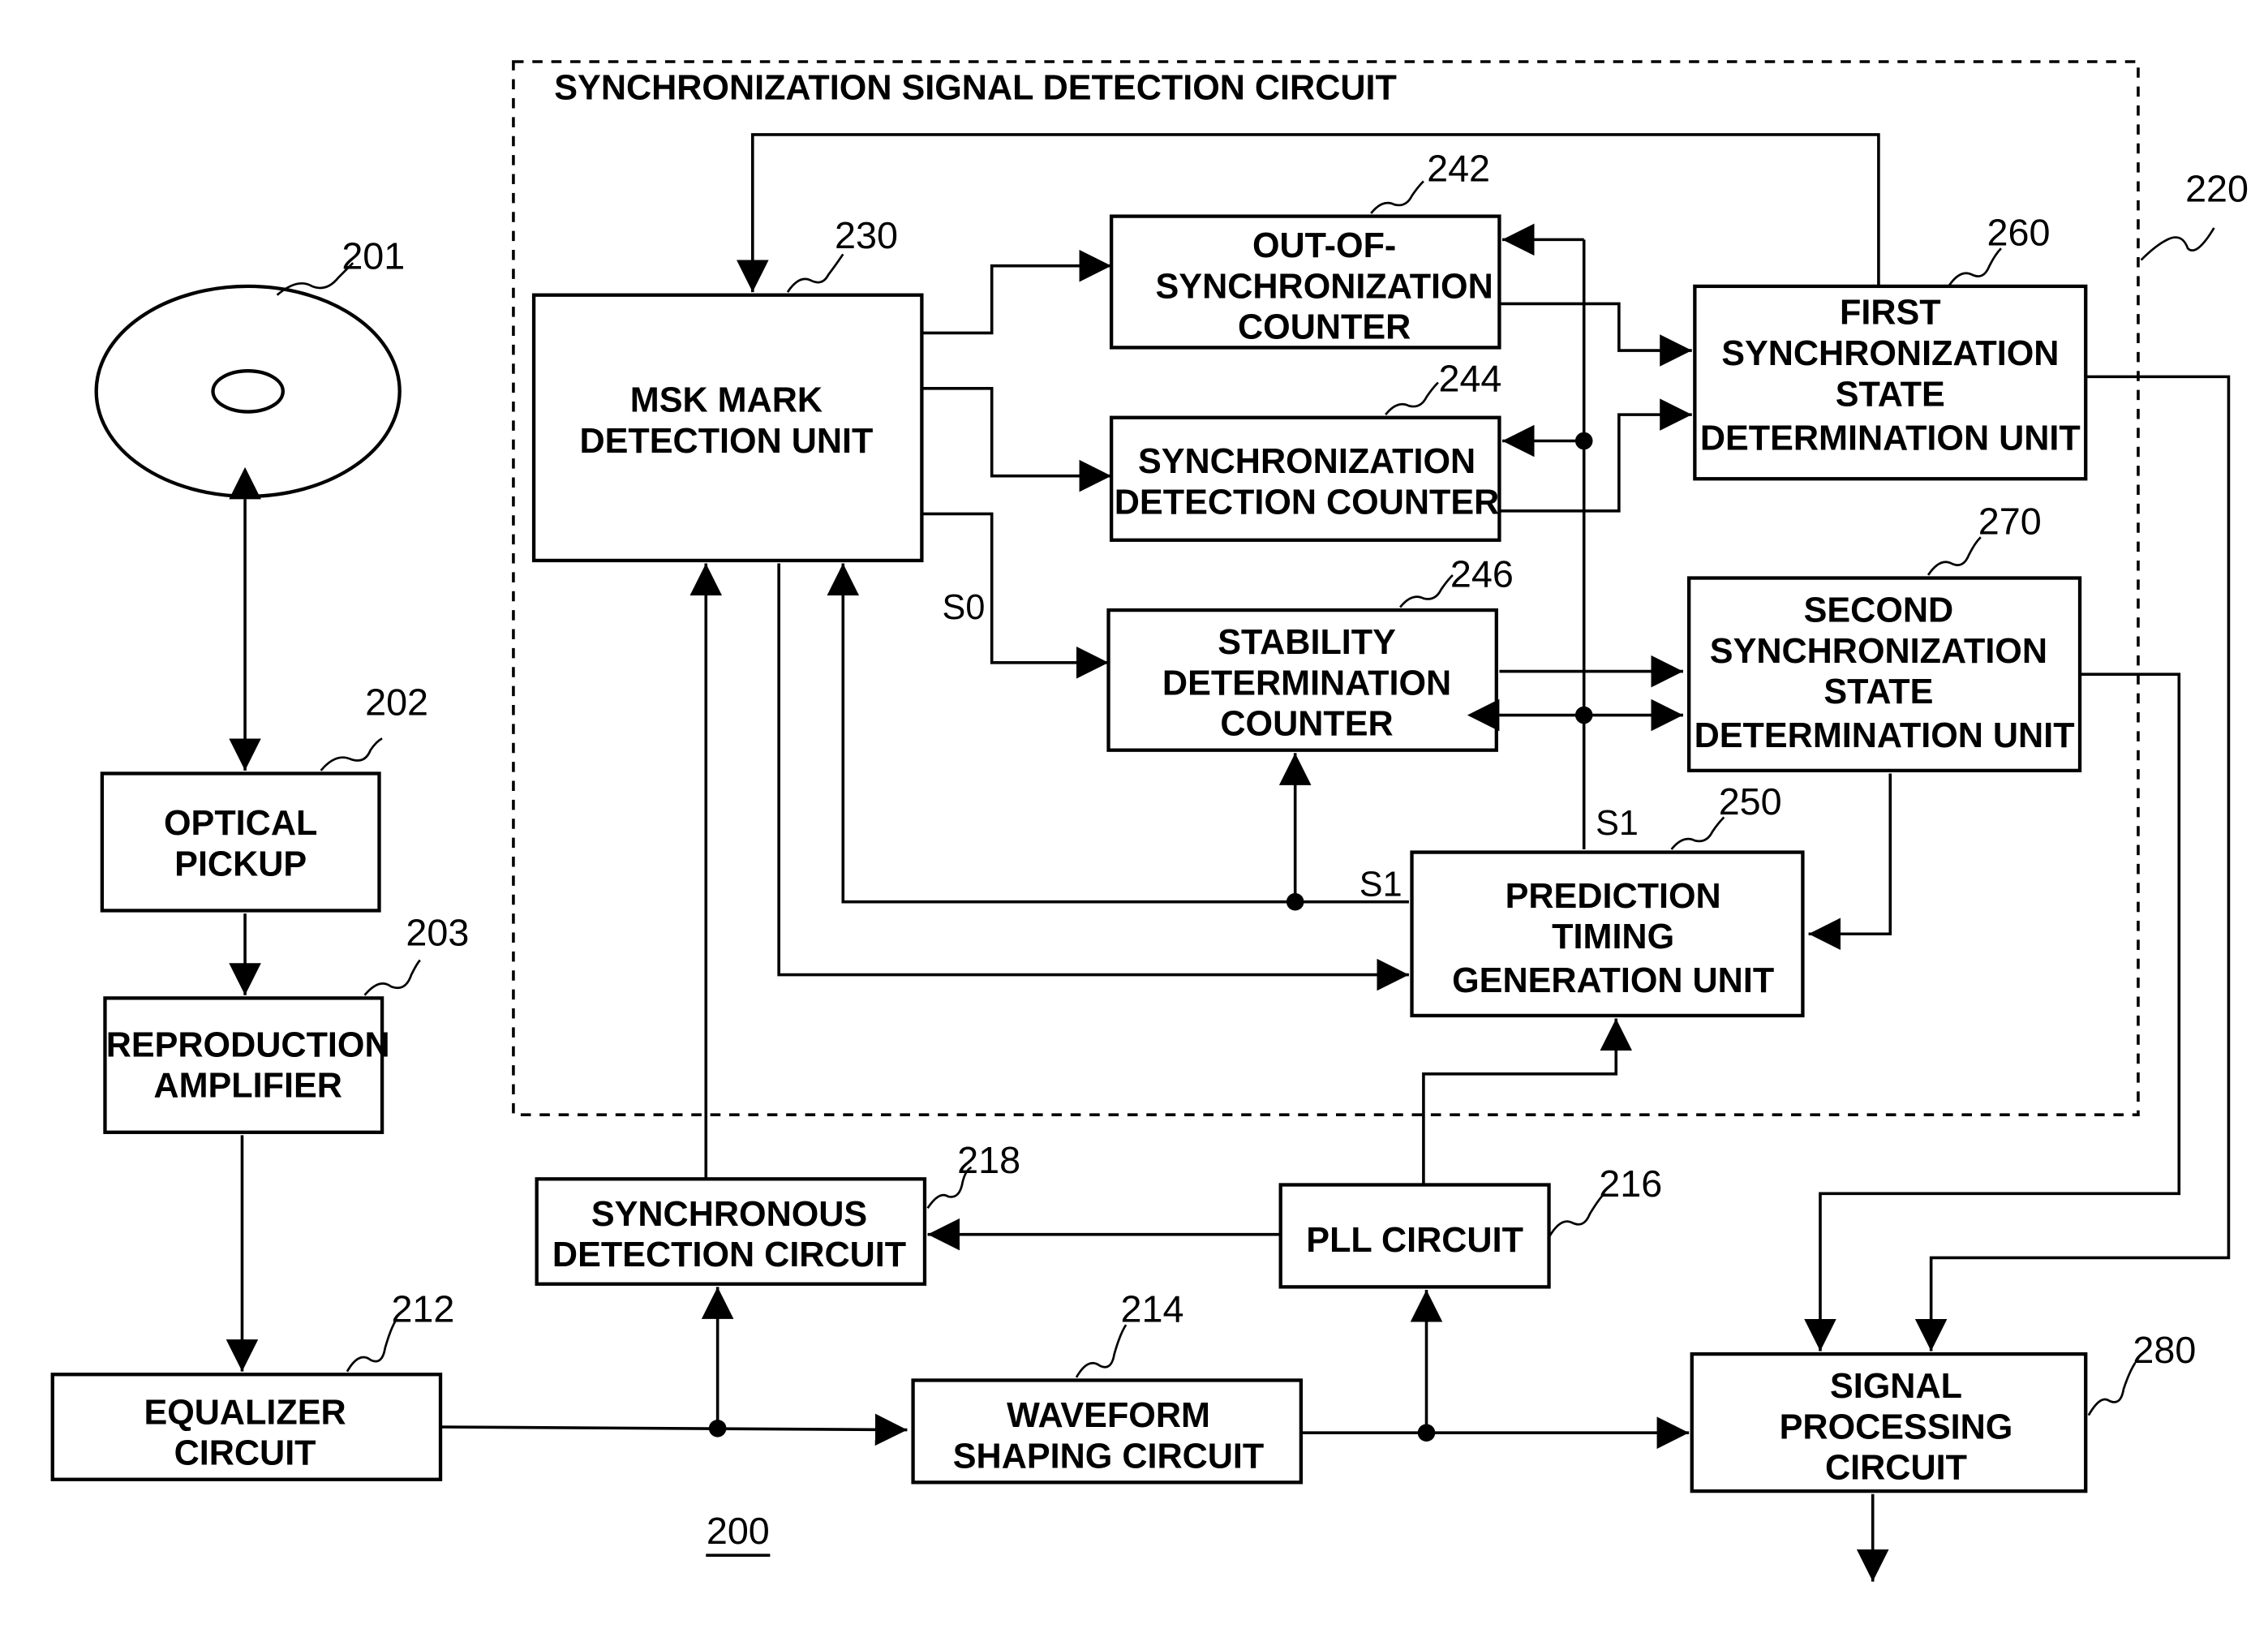  Describe the element at coordinates (866, 235) in the screenshot. I see `ref-230: 230` at that location.